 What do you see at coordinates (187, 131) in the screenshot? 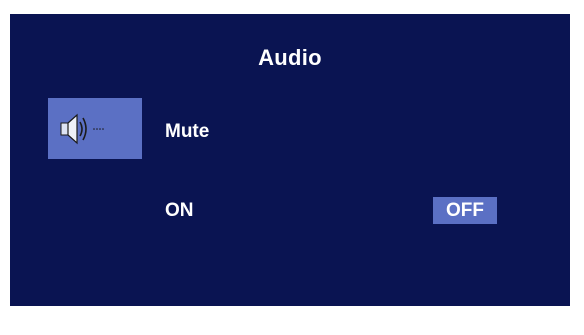
I see `mute-label: Mute` at bounding box center [187, 131].